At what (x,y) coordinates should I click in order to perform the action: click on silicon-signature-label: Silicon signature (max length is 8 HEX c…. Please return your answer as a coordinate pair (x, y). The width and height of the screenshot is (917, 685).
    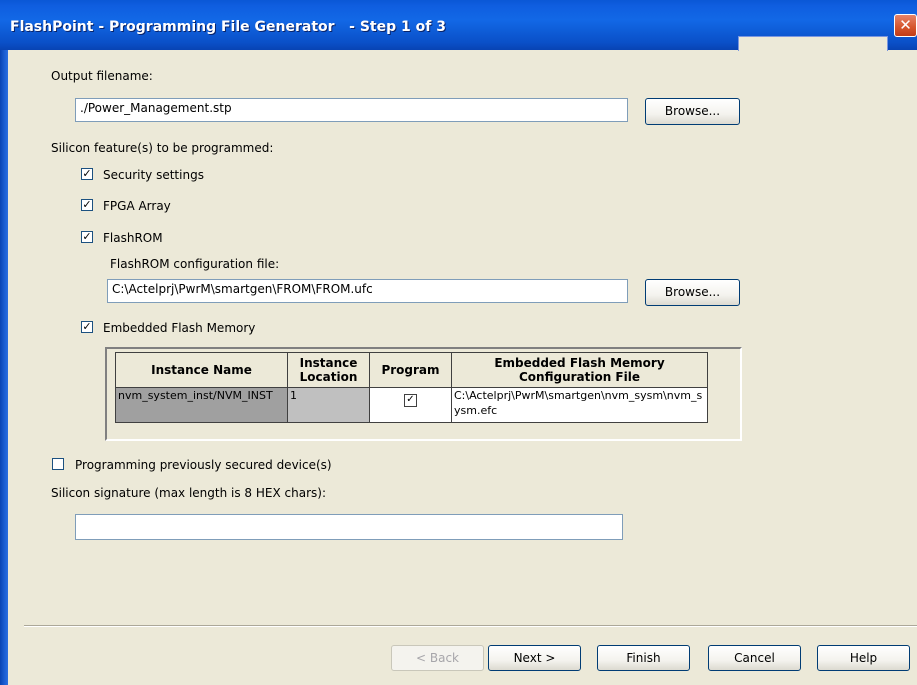
    Looking at the image, I should click on (188, 493).